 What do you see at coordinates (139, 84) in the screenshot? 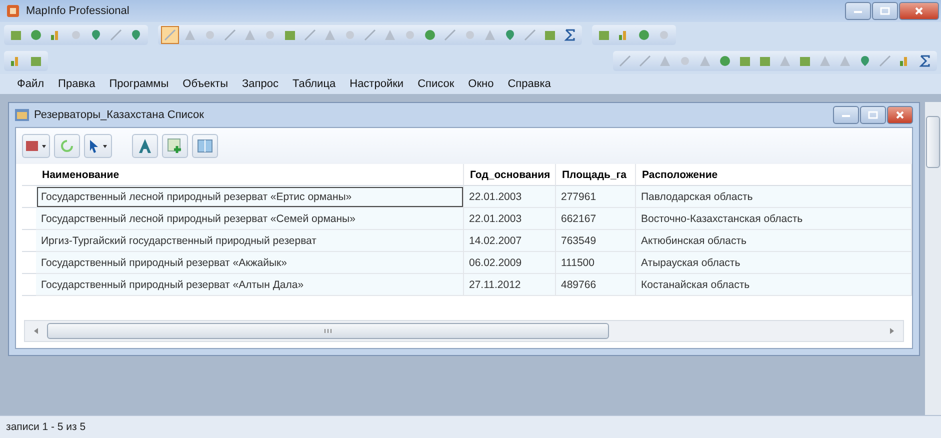
I see `menu-item: Программы` at bounding box center [139, 84].